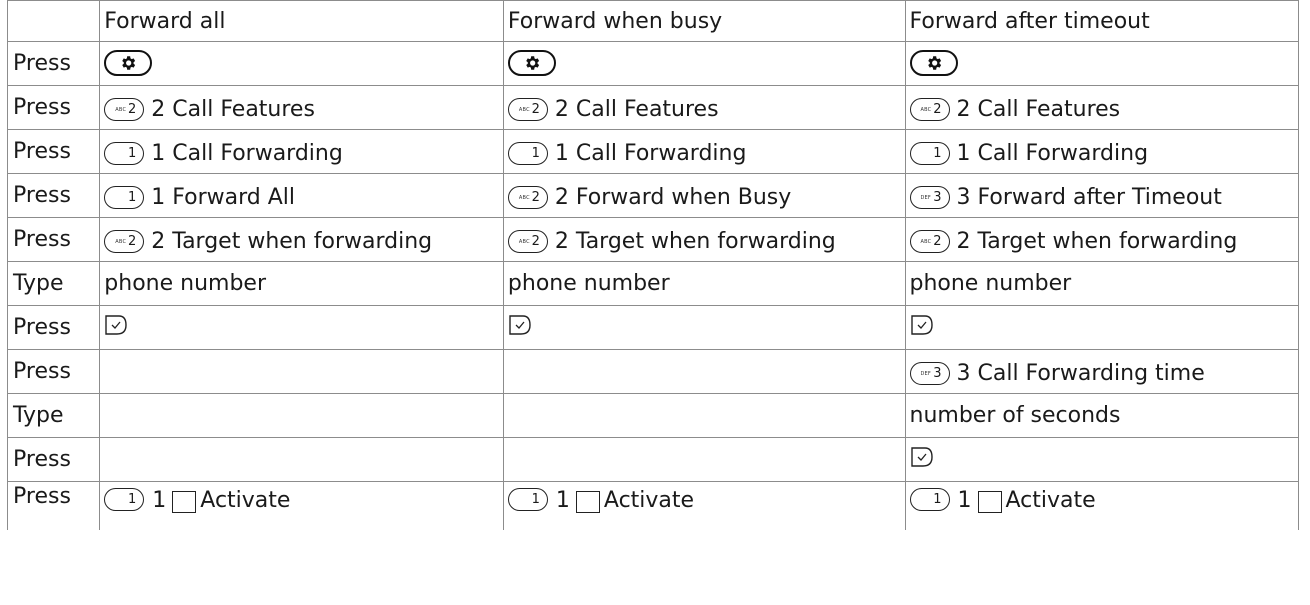  What do you see at coordinates (301, 195) in the screenshot?
I see `step-cell: 1 1 Forward All` at bounding box center [301, 195].